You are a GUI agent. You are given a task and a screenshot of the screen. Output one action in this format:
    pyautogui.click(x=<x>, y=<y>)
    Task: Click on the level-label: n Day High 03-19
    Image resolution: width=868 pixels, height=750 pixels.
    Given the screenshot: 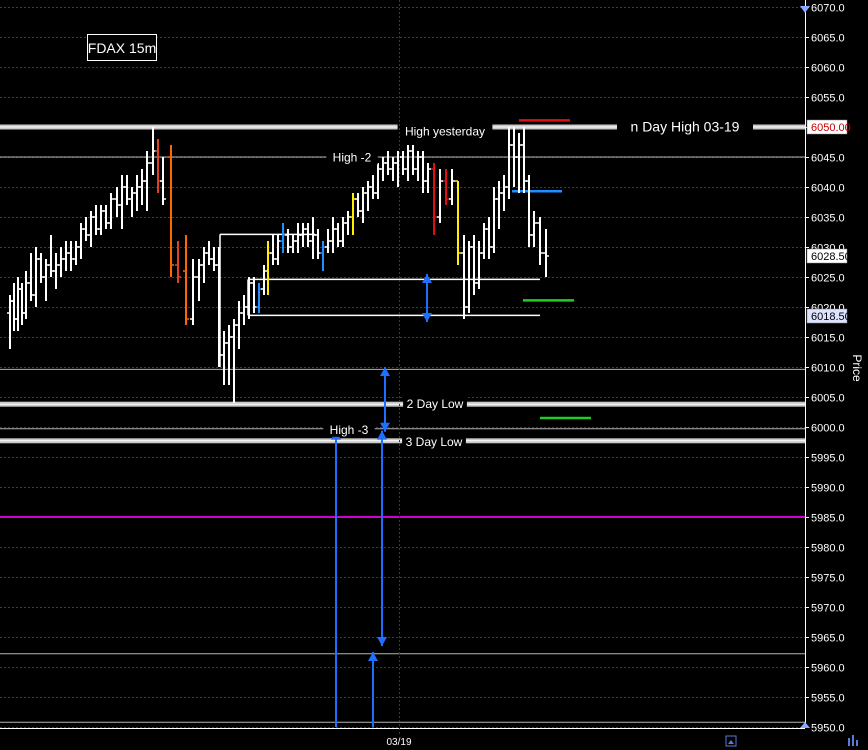 What is the action you would take?
    pyautogui.click(x=685, y=126)
    